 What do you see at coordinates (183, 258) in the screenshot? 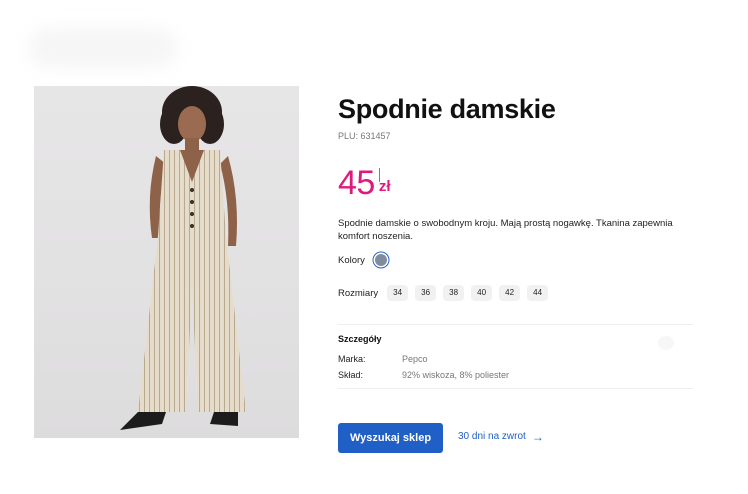
I see `model-illustration` at bounding box center [183, 258].